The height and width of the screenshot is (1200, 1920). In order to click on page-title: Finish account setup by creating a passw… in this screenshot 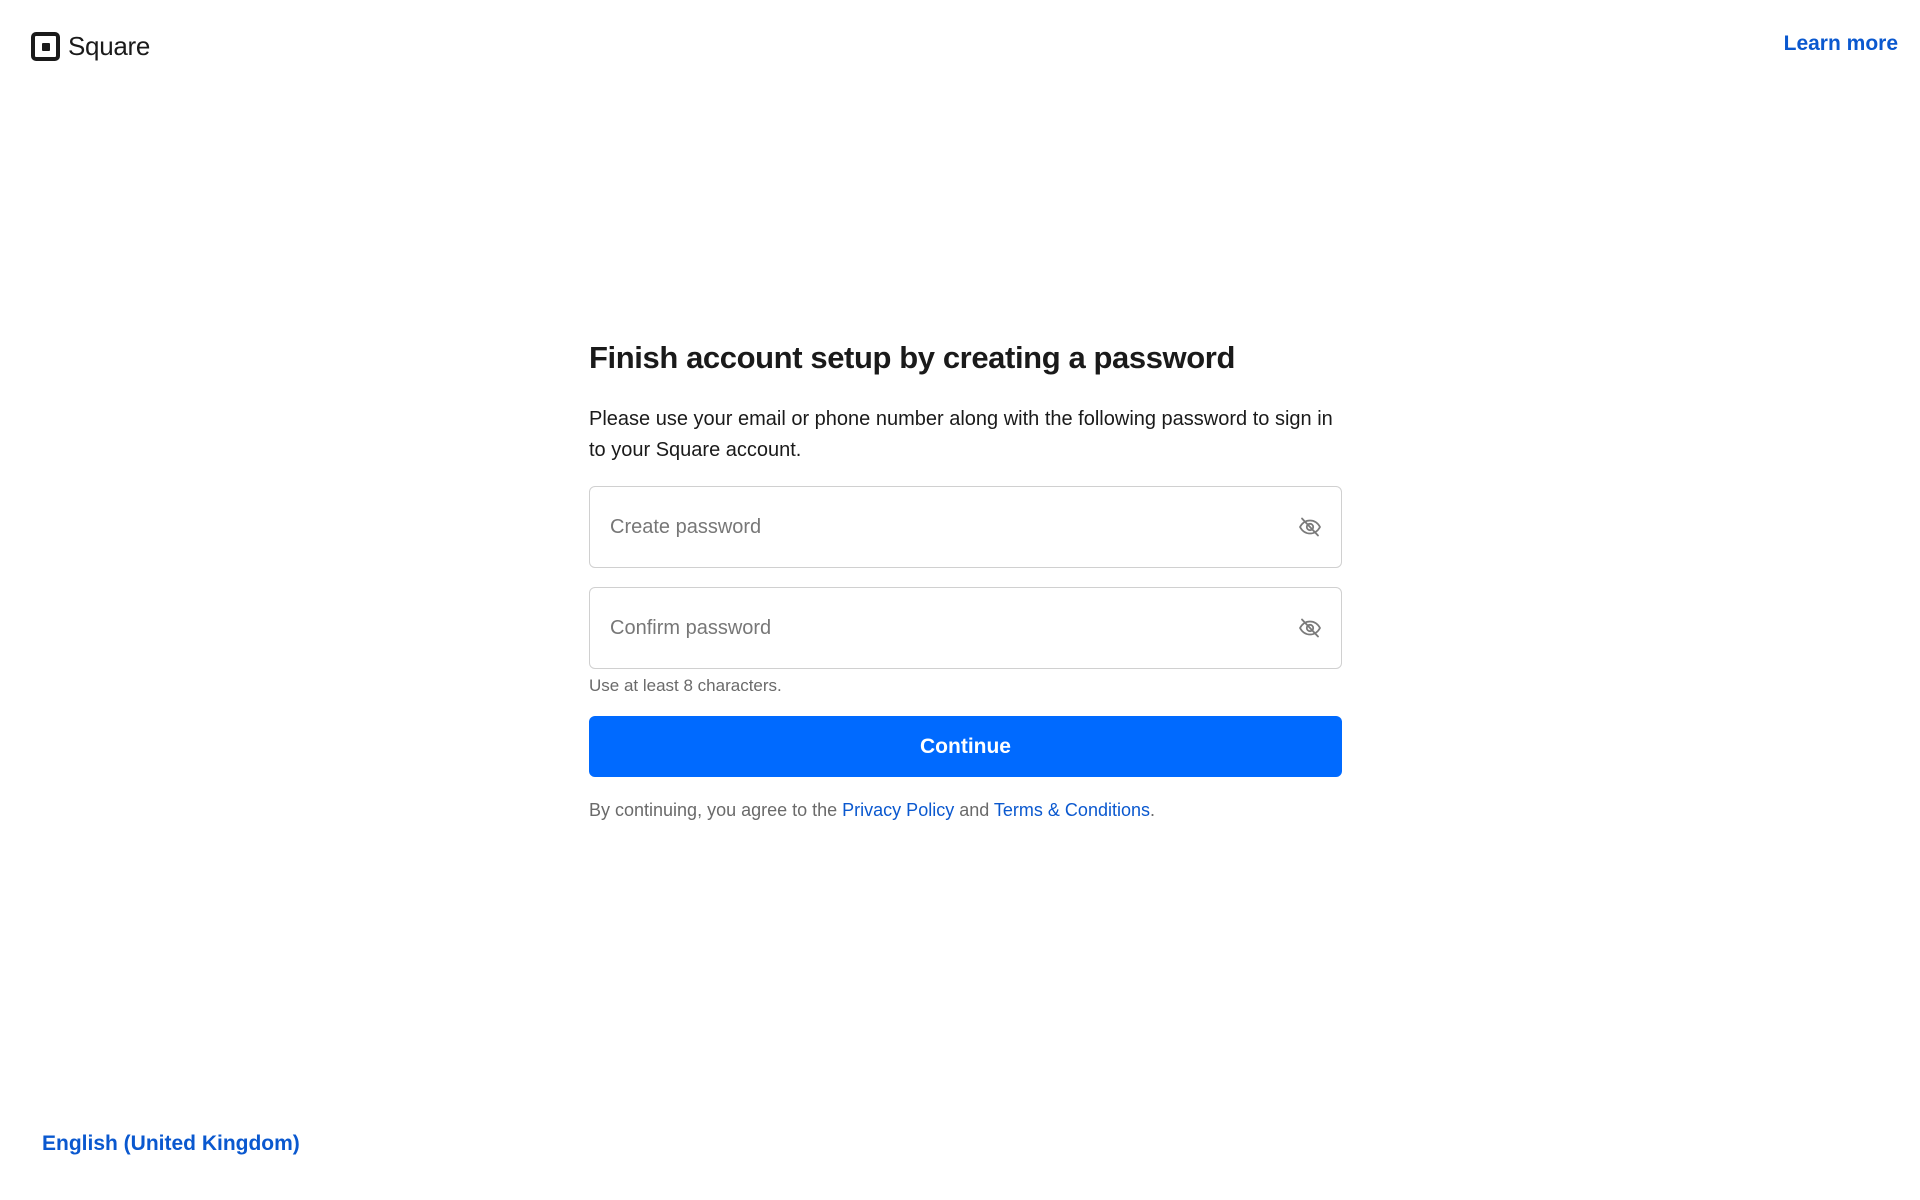, I will do `click(912, 357)`.